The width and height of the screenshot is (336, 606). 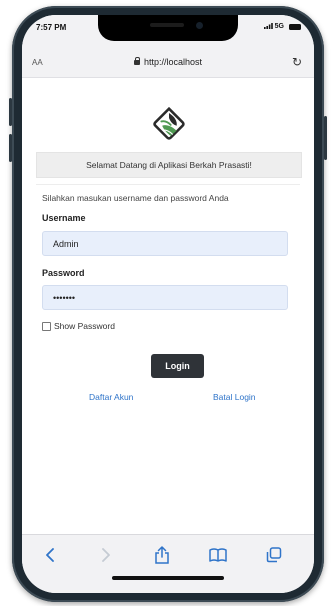 What do you see at coordinates (162, 555) in the screenshot?
I see `share-icon` at bounding box center [162, 555].